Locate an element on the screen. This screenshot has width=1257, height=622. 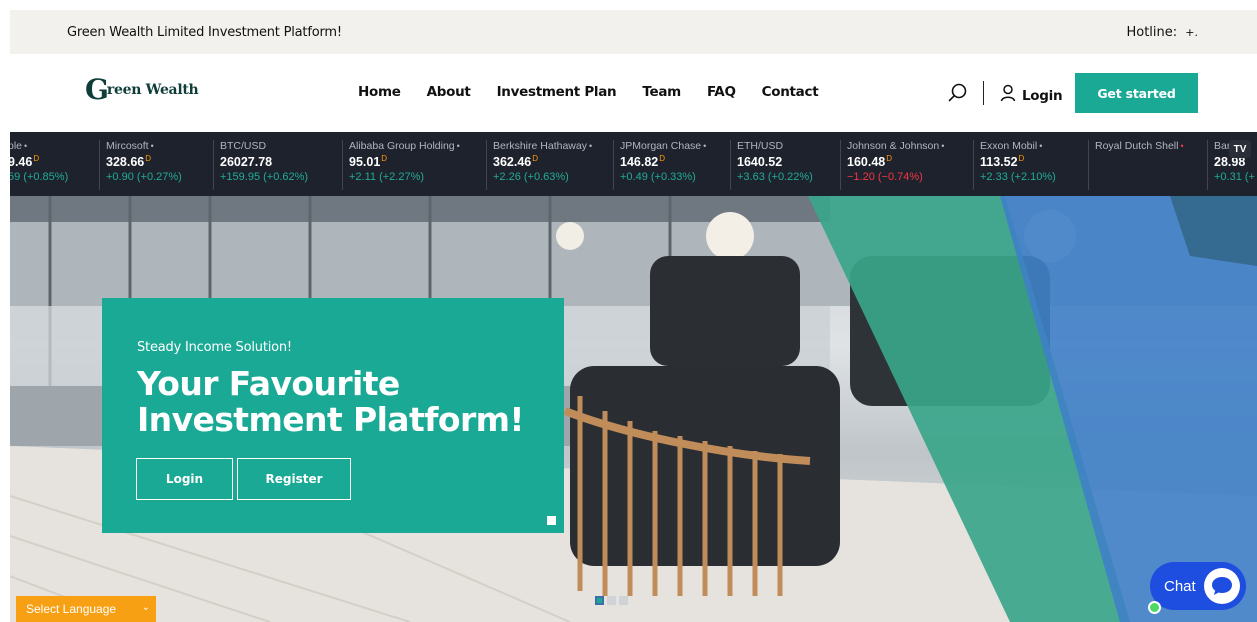
header-login-label: Login is located at coordinates (1042, 95).